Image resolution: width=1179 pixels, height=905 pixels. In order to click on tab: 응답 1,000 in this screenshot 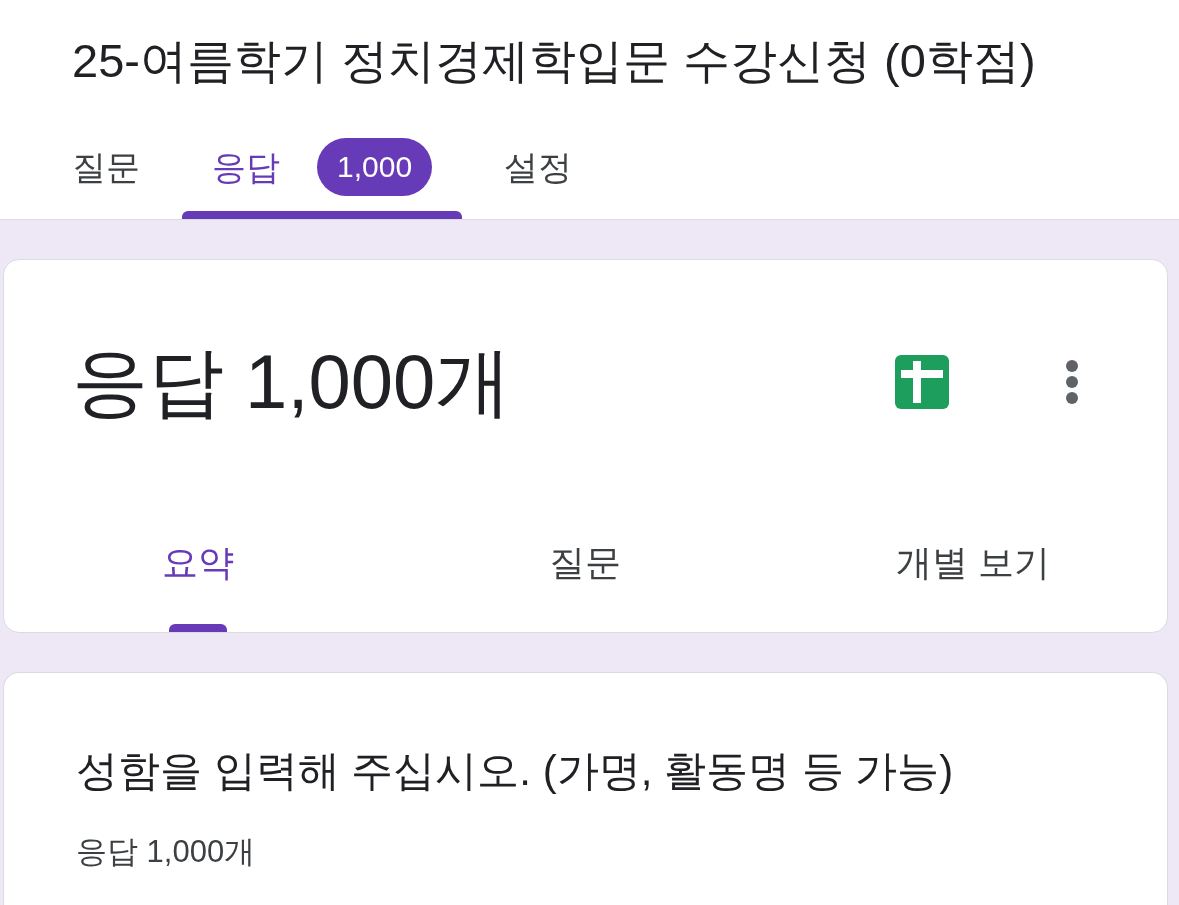, I will do `click(322, 177)`.